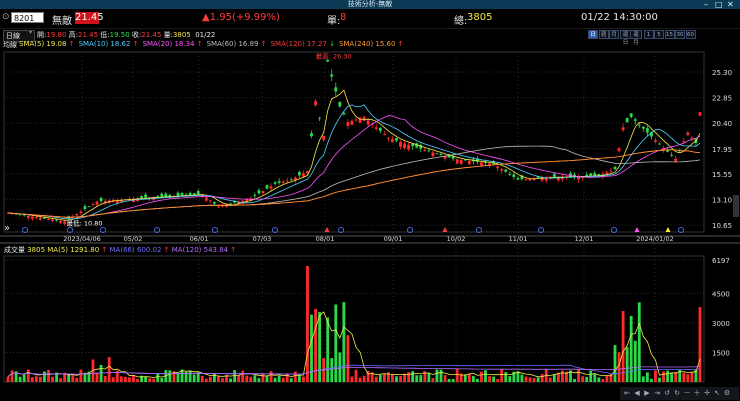 This screenshot has height=401, width=740. Describe the element at coordinates (647, 393) in the screenshot. I see `next-icon: ▶` at that location.